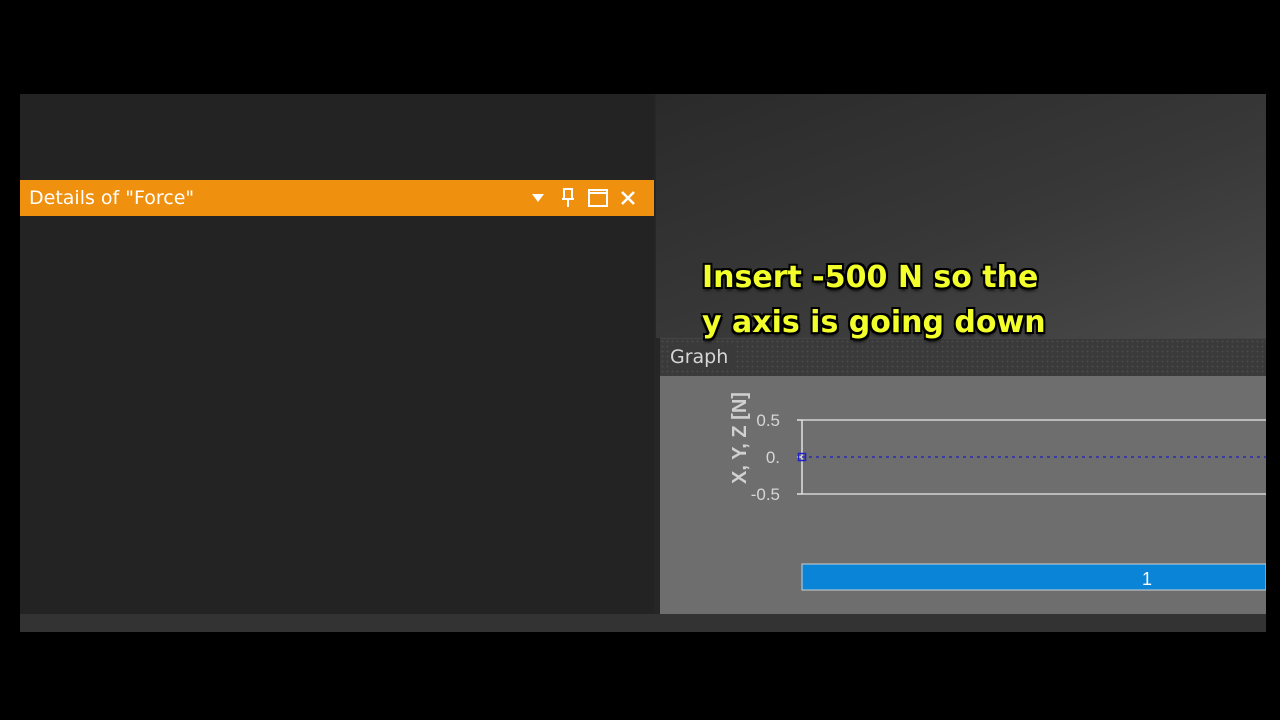 The height and width of the screenshot is (720, 1280). Describe the element at coordinates (765, 494) in the screenshot. I see `y-tick-label: -0.5` at that location.